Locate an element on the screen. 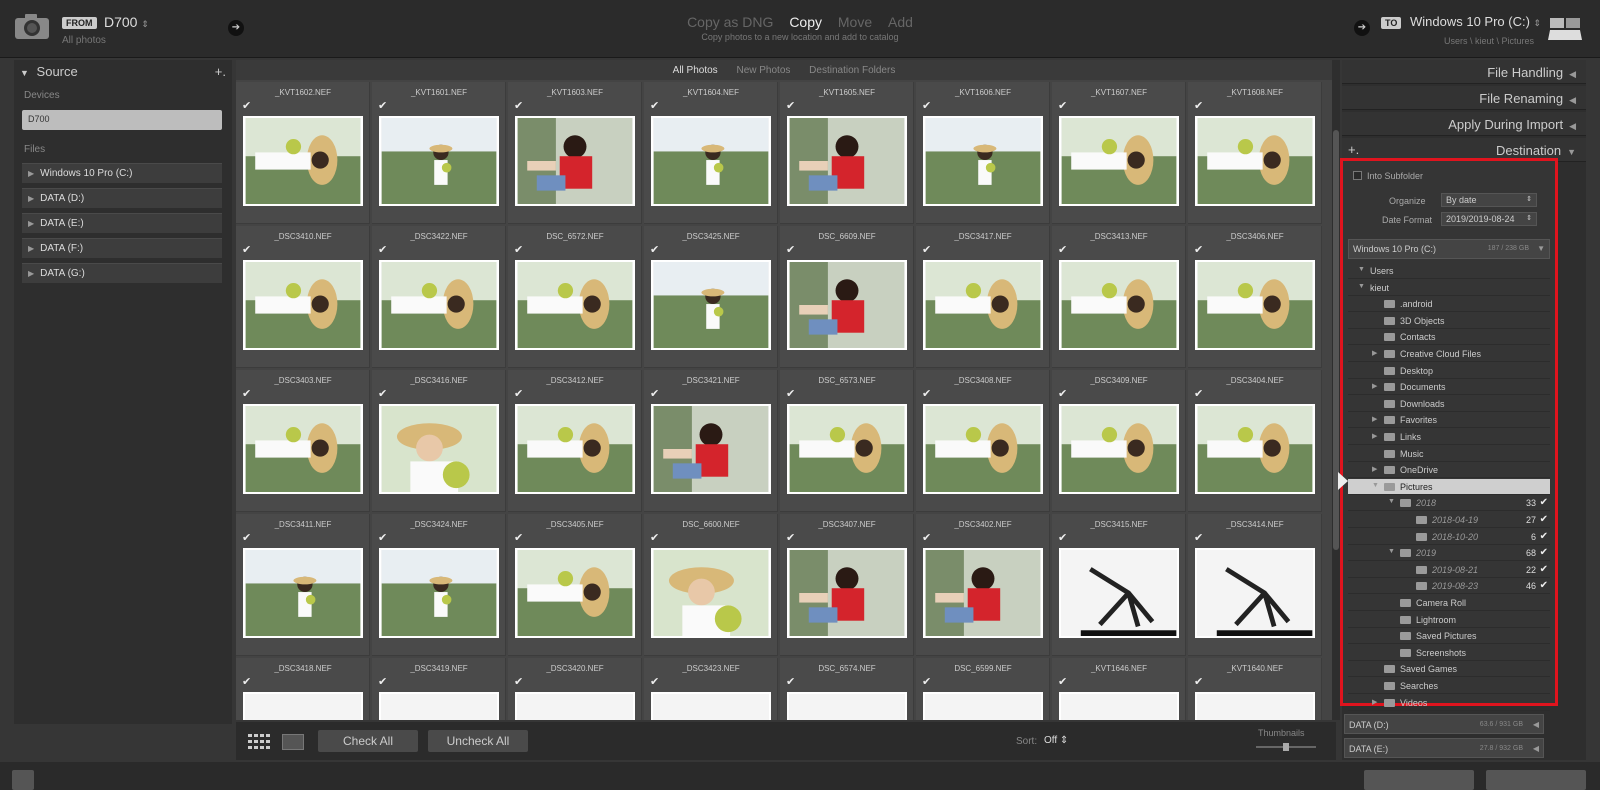  device-item: D700 is located at coordinates (122, 120).